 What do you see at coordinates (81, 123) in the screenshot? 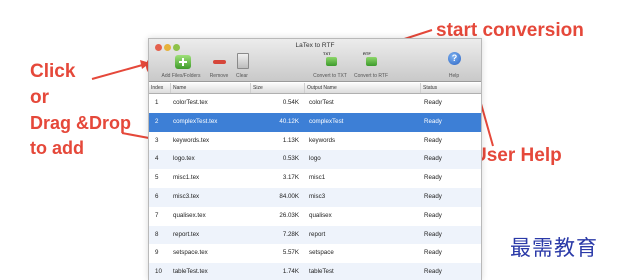
I see `annotation-drag-drop: Drag &Drop` at bounding box center [81, 123].